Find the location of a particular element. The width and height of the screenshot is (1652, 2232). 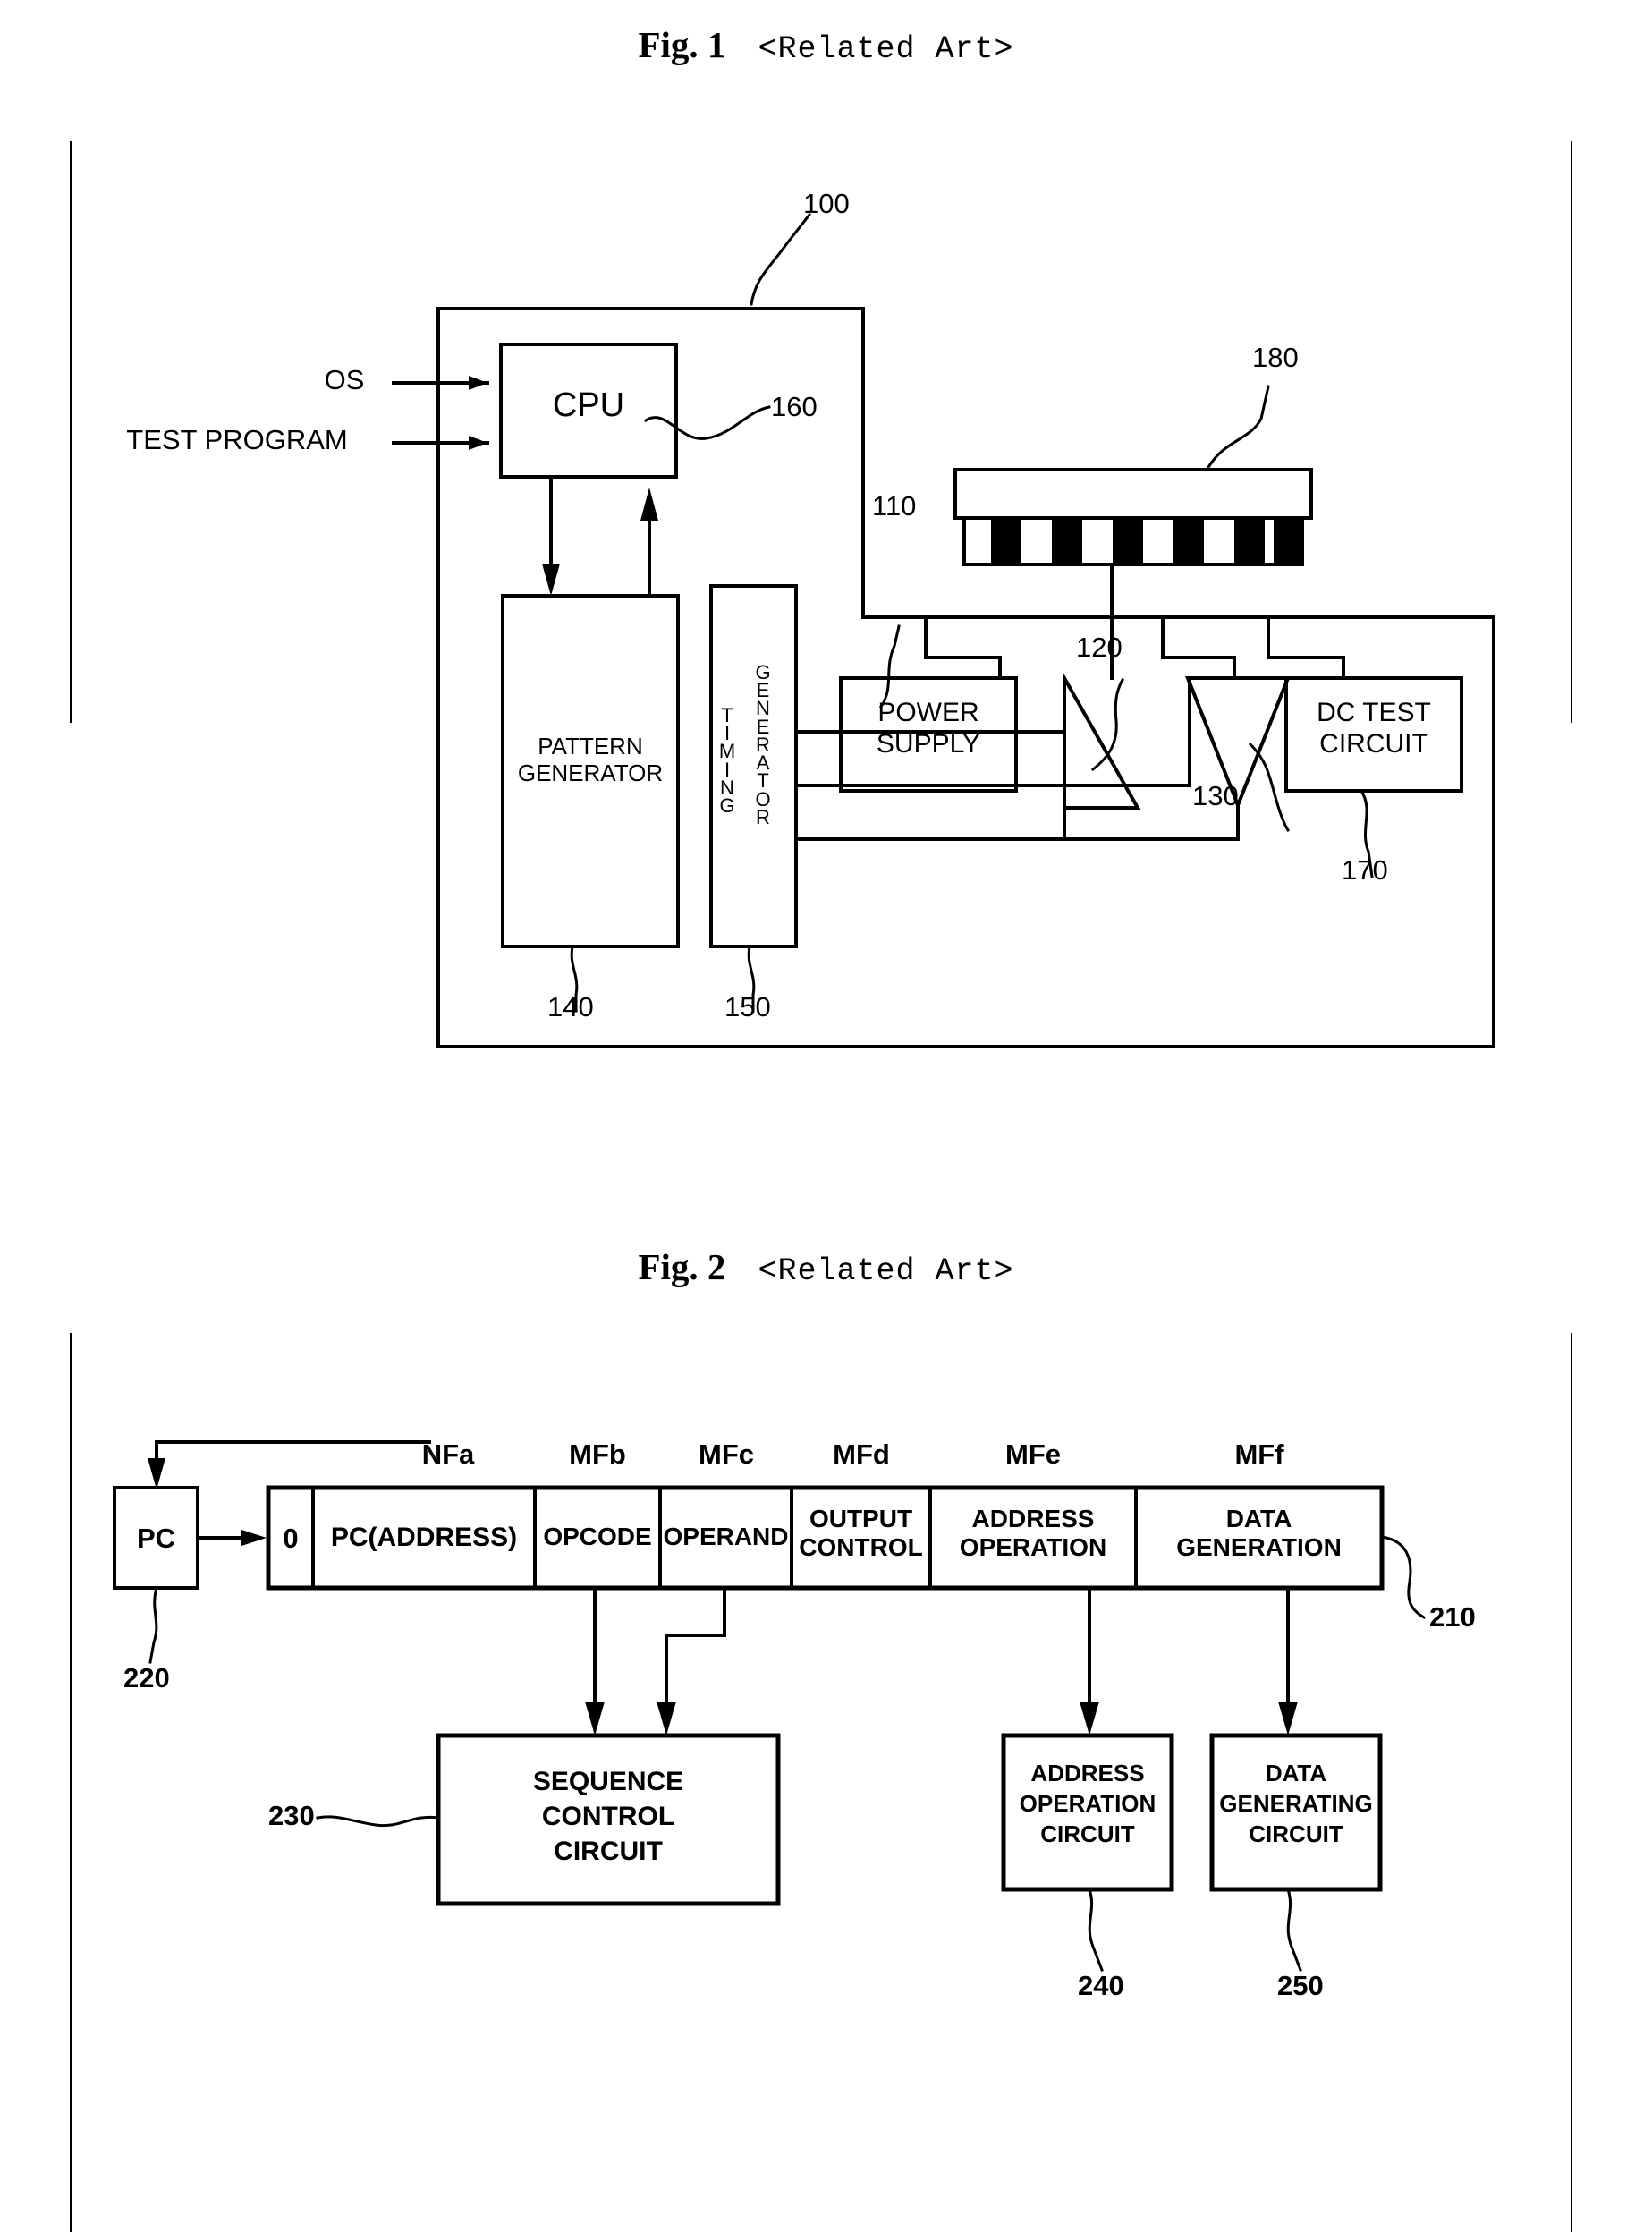

ref-number-230: 230 is located at coordinates (291, 1815).